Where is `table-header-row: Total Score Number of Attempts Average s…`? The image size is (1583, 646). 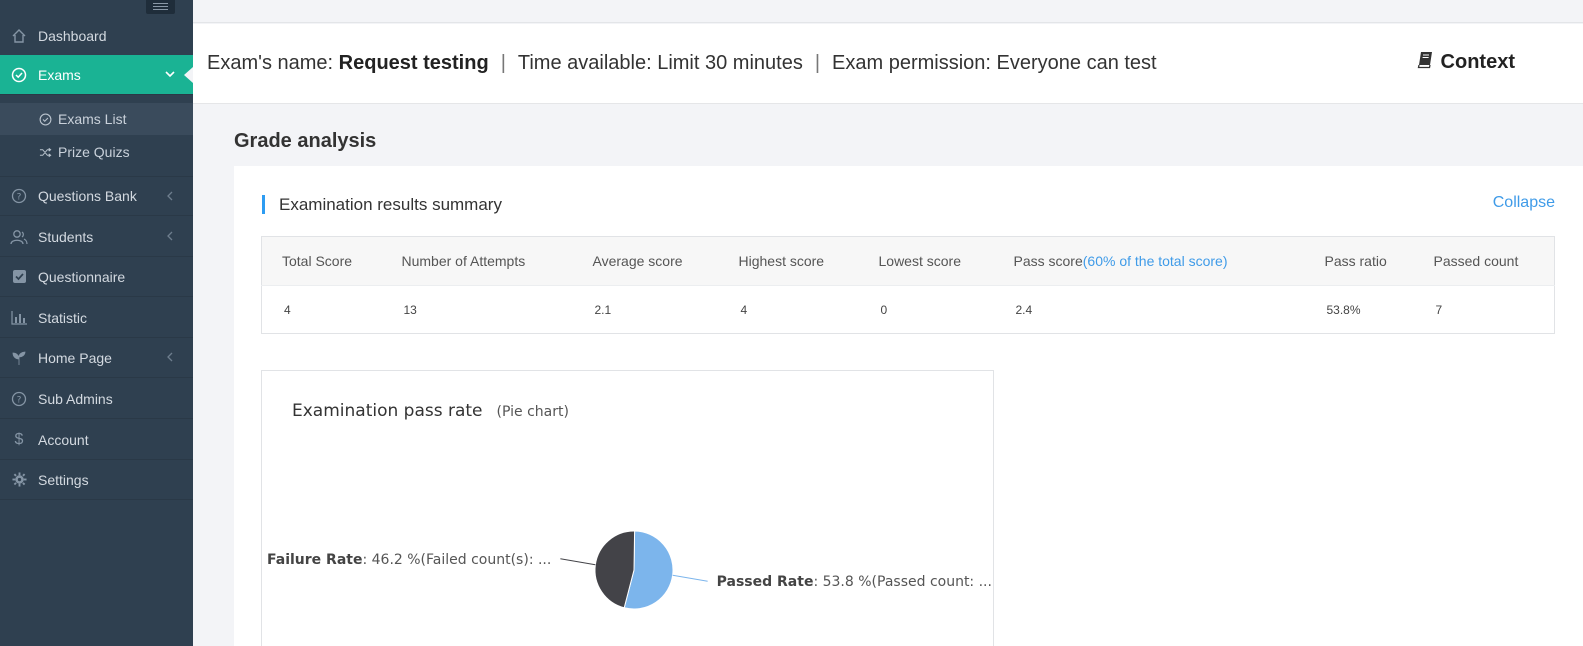
table-header-row: Total Score Number of Attempts Average s… is located at coordinates (908, 261).